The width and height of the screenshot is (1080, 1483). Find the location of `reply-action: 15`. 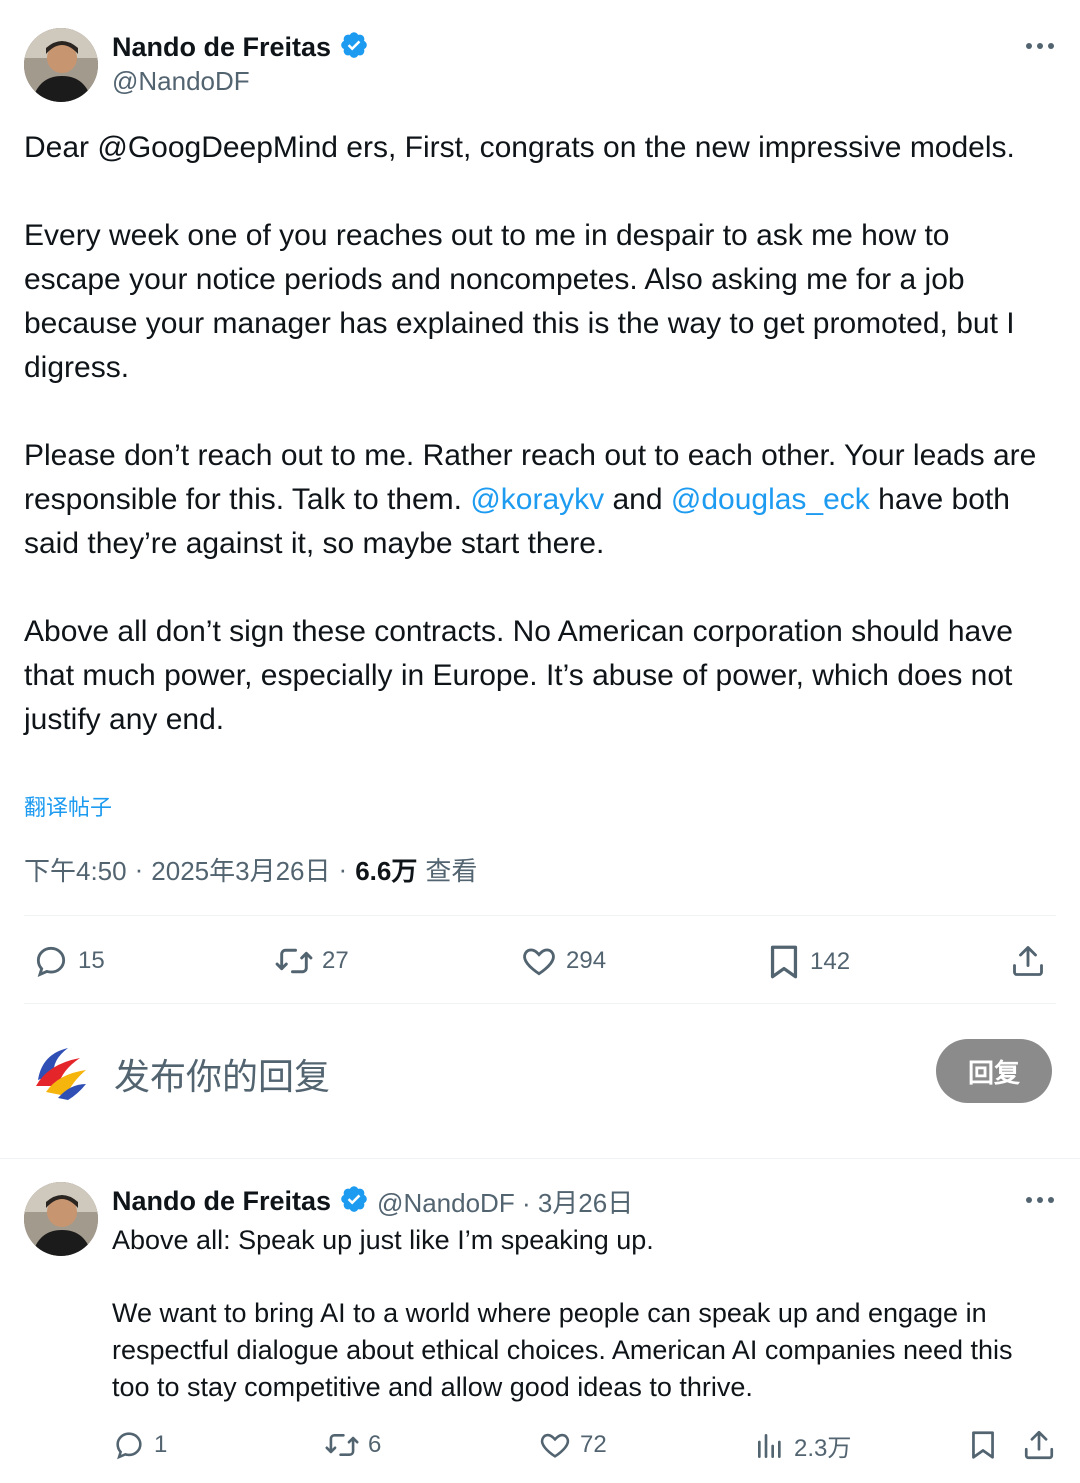

reply-action: 15 is located at coordinates (68, 961).